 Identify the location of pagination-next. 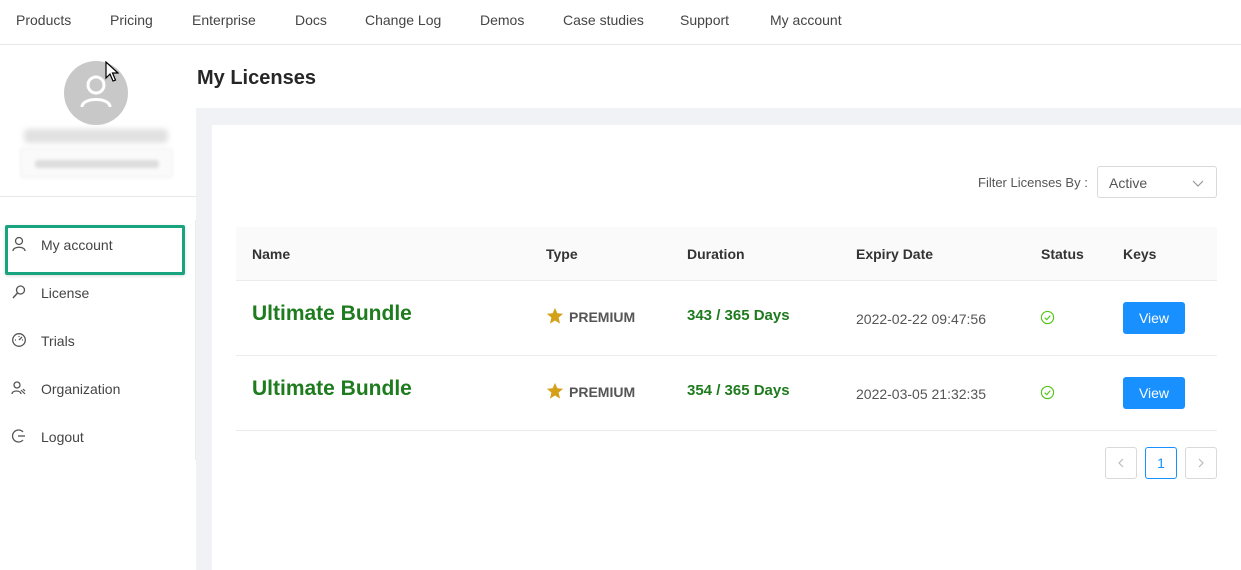
(1201, 463).